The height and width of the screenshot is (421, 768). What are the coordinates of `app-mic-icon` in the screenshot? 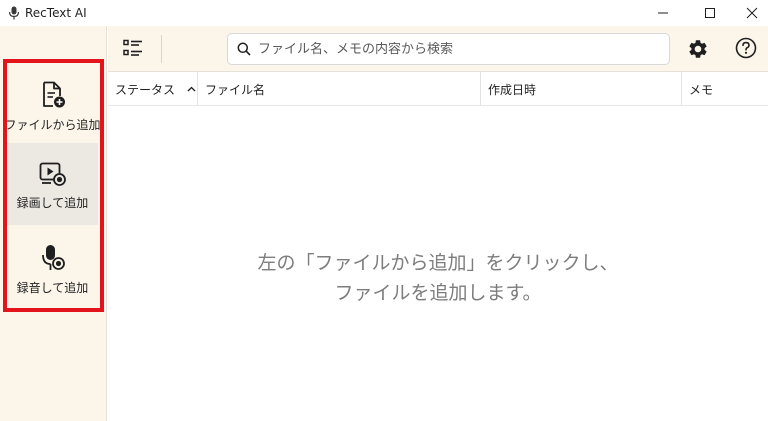 It's located at (14, 13).